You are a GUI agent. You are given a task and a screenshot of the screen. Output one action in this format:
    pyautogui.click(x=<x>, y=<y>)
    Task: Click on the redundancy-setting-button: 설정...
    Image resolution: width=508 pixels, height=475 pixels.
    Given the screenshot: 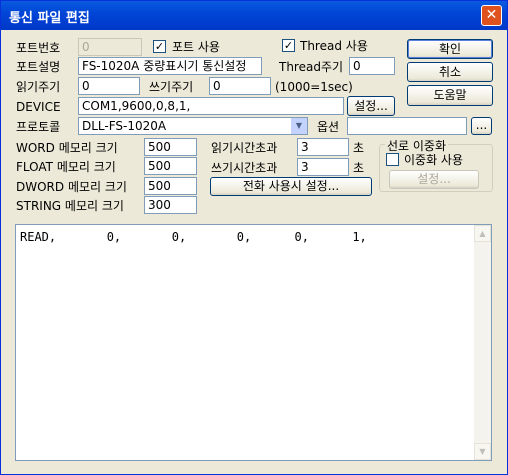 What is the action you would take?
    pyautogui.click(x=434, y=179)
    